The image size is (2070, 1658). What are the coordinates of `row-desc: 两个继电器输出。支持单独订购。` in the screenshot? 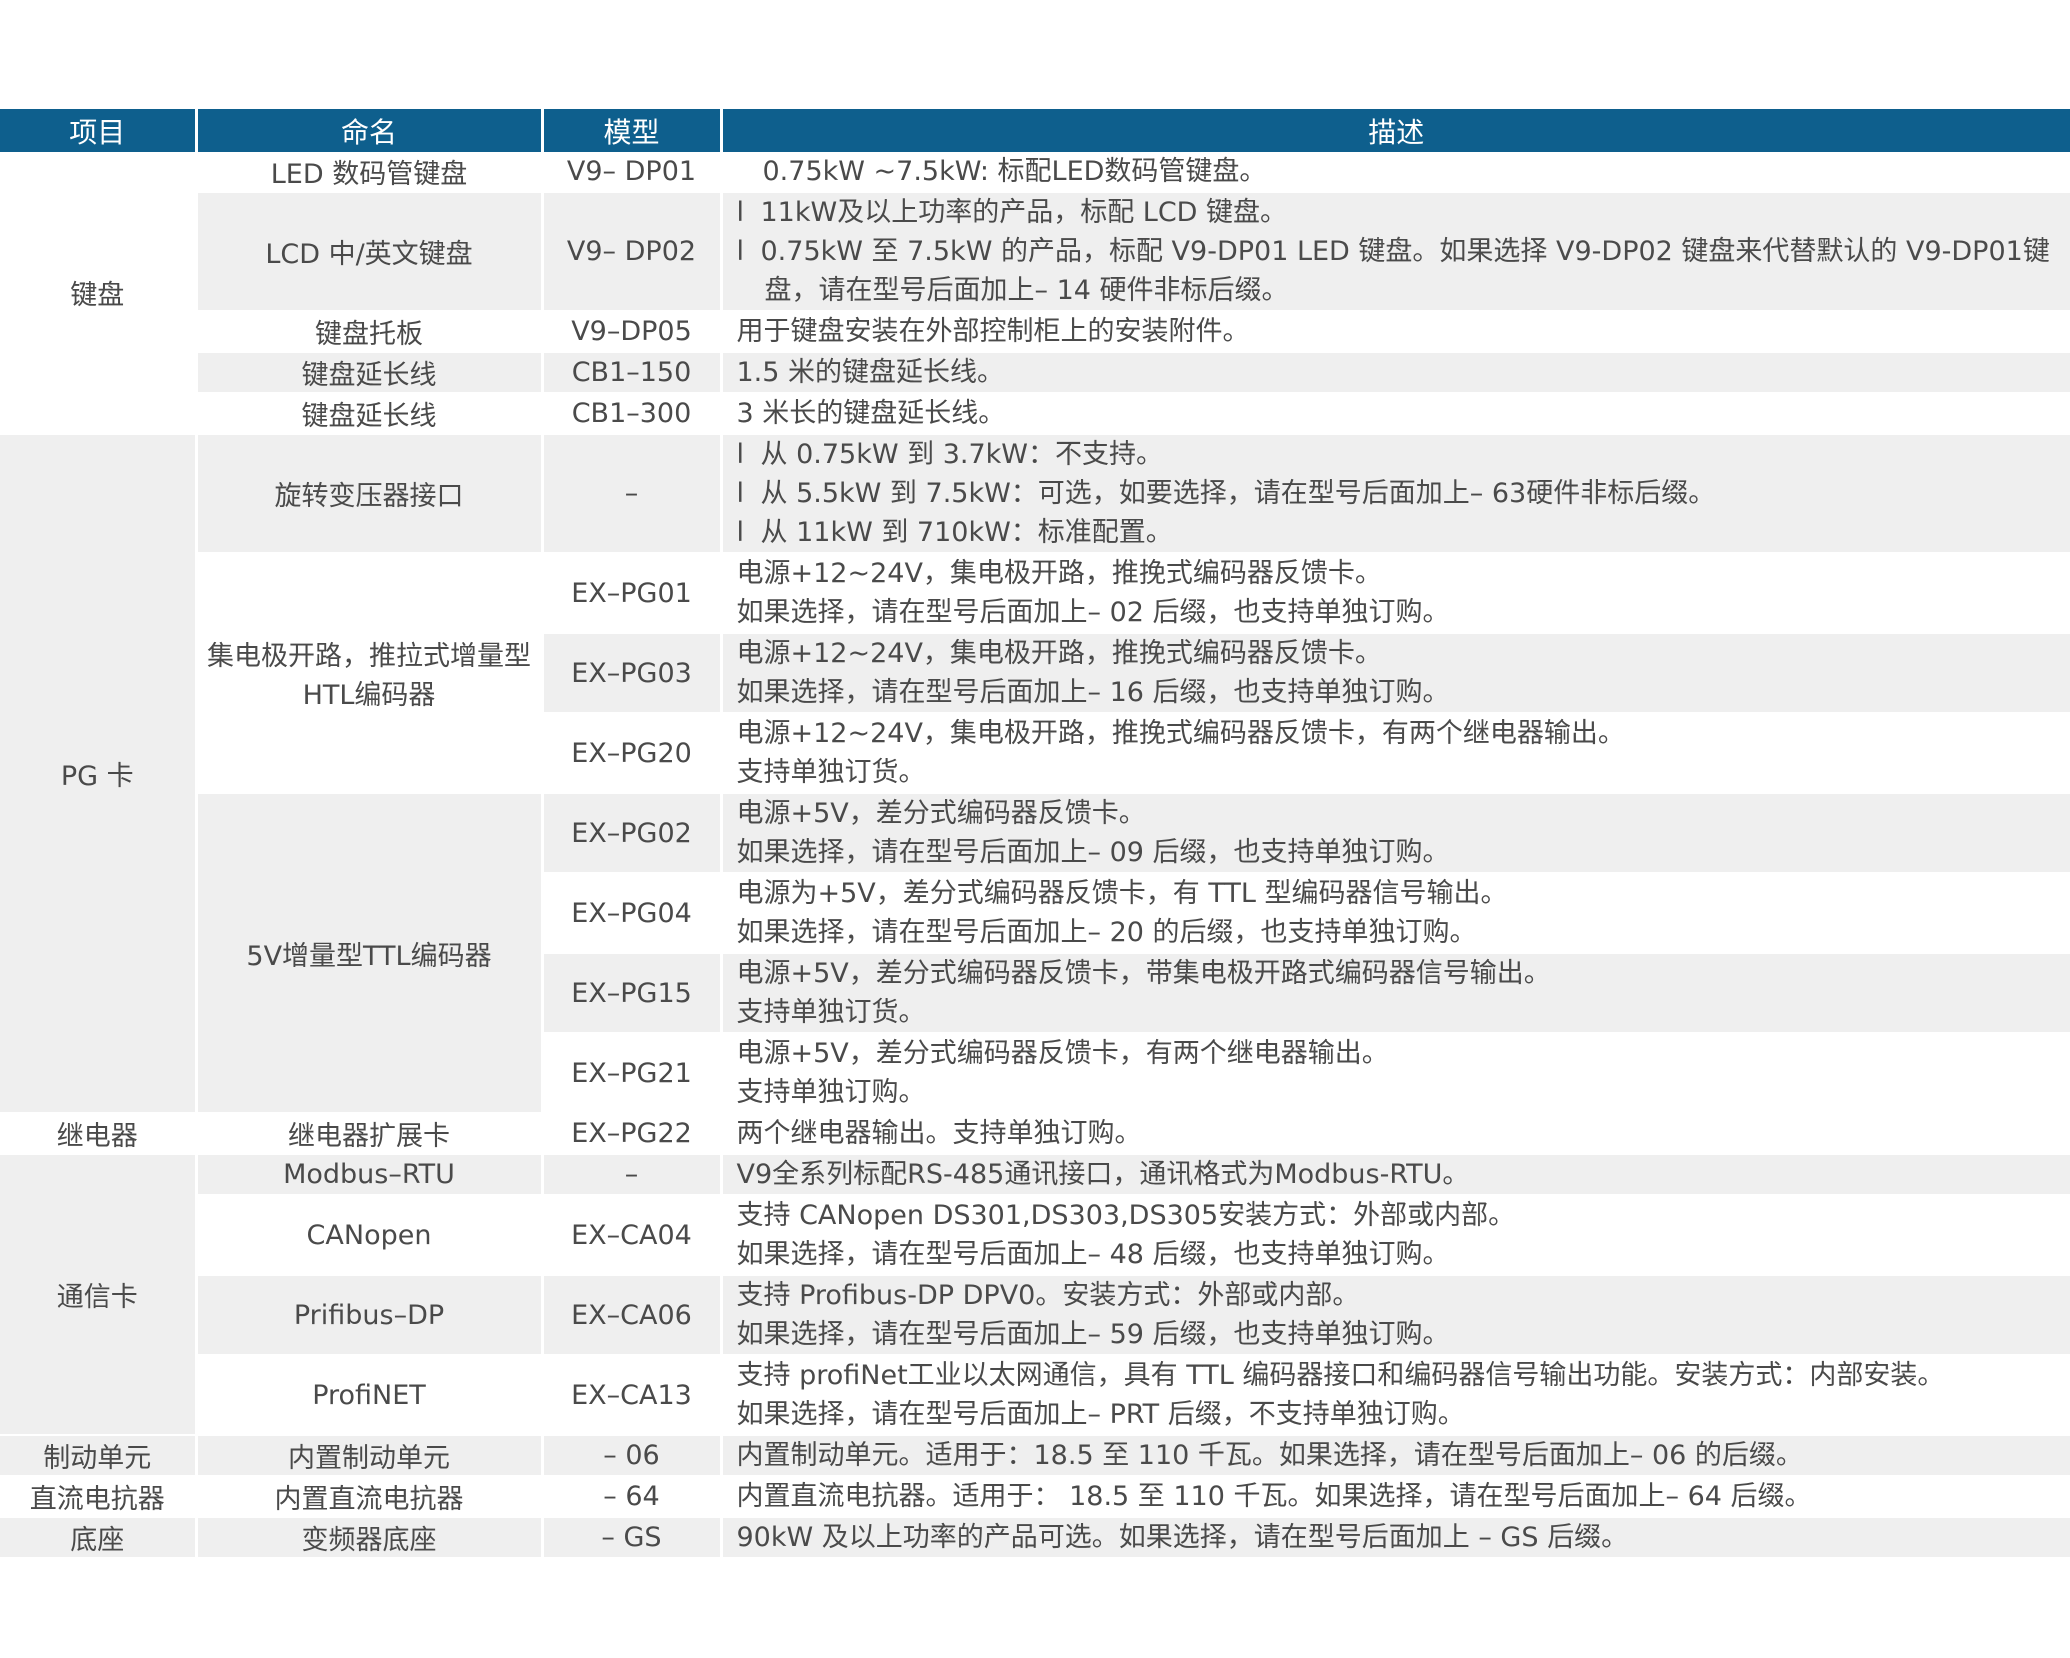 It's located at (1394, 1134).